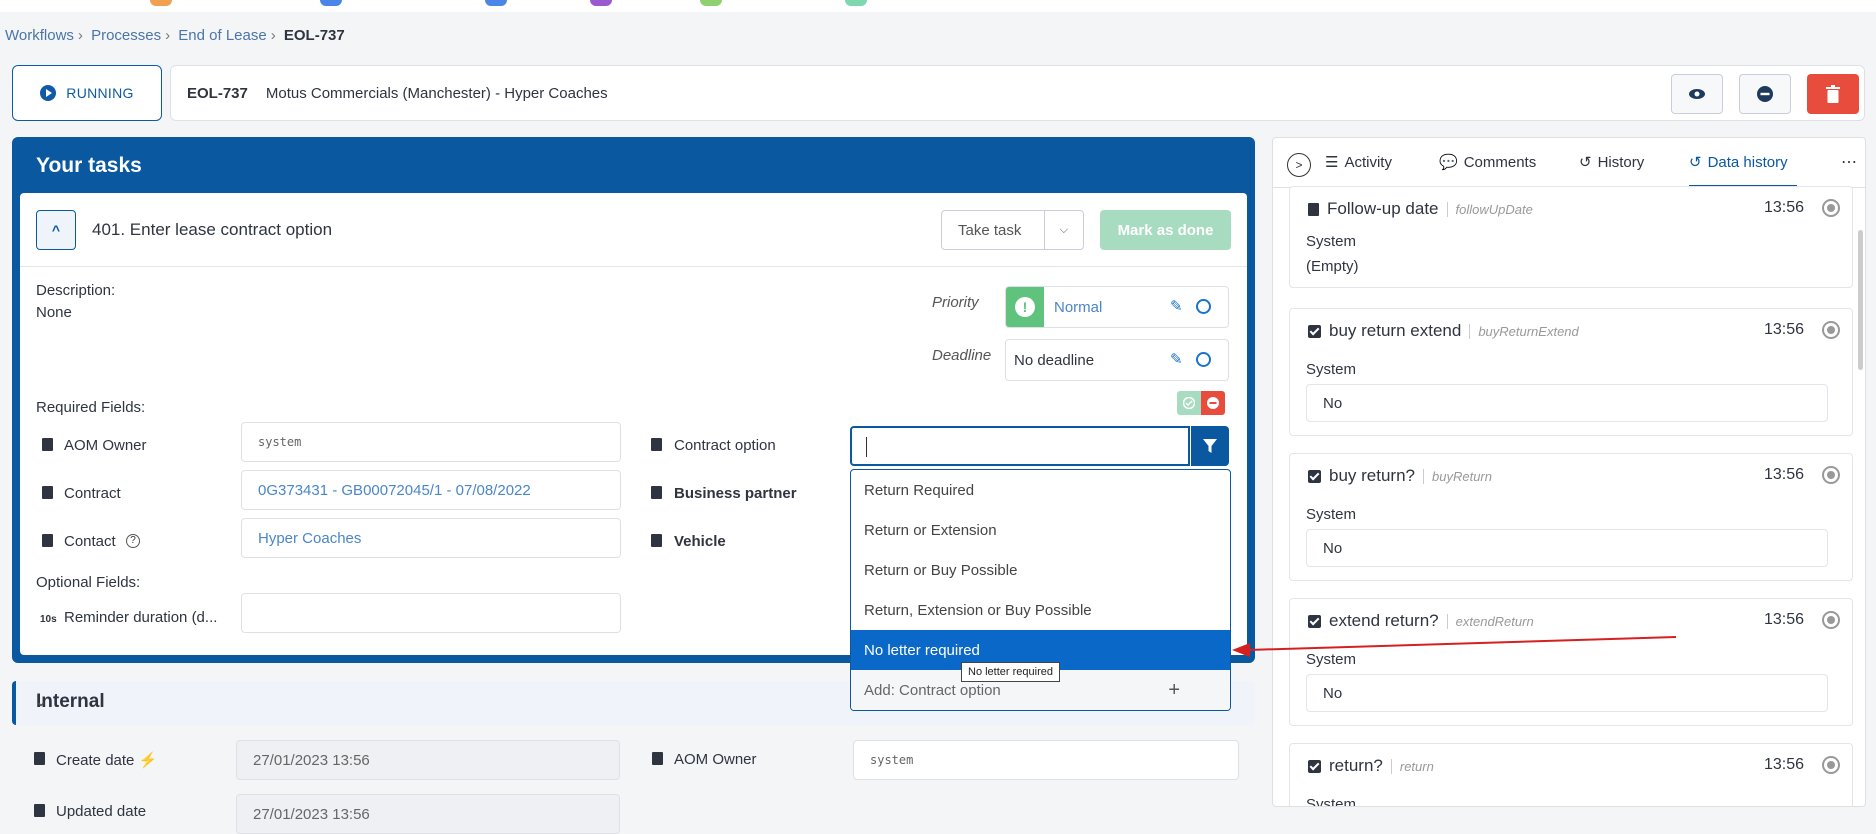 The image size is (1876, 834). I want to click on annotation-arrow, so click(1454, 646).